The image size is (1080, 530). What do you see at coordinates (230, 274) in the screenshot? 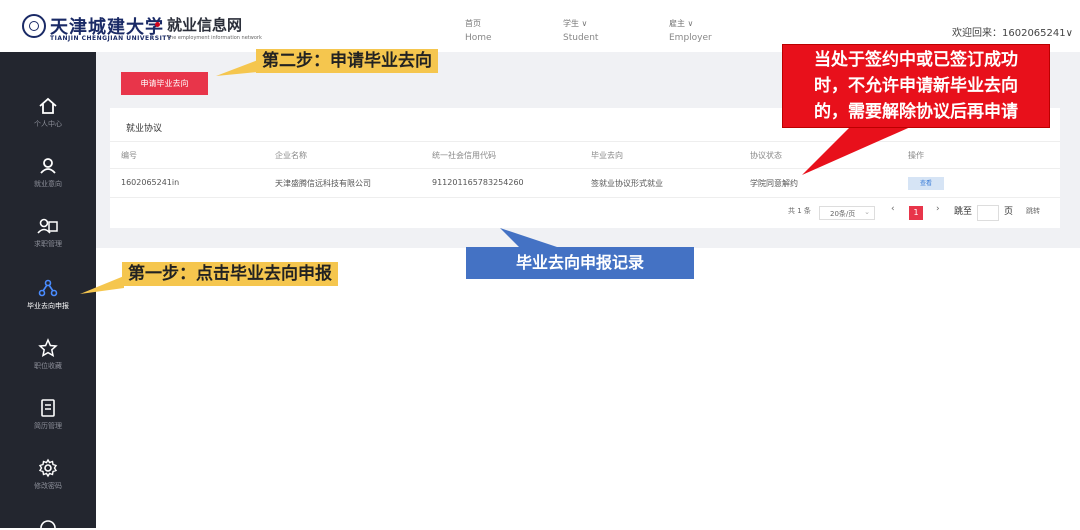
I see `annotation-step1: 第一步：点击毕业去向申报` at bounding box center [230, 274].